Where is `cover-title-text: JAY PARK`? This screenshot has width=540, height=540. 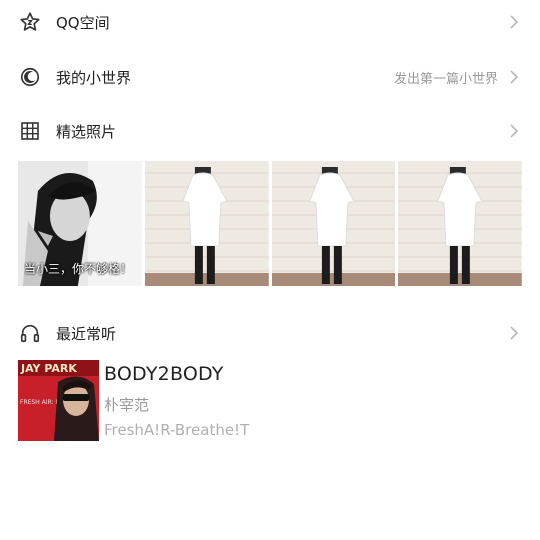 cover-title-text: JAY PARK is located at coordinates (48, 368).